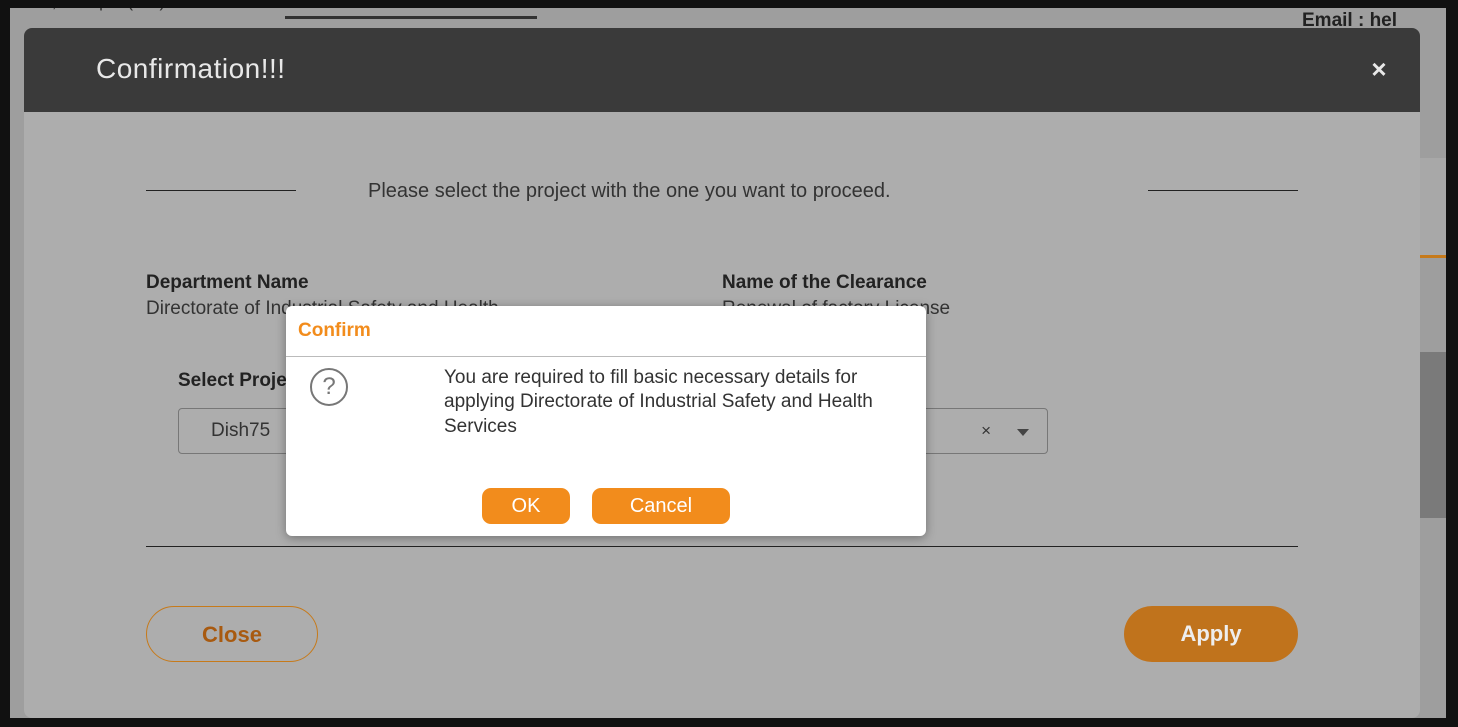 Image resolution: width=1458 pixels, height=727 pixels. What do you see at coordinates (1433, 208) in the screenshot?
I see `background-panel` at bounding box center [1433, 208].